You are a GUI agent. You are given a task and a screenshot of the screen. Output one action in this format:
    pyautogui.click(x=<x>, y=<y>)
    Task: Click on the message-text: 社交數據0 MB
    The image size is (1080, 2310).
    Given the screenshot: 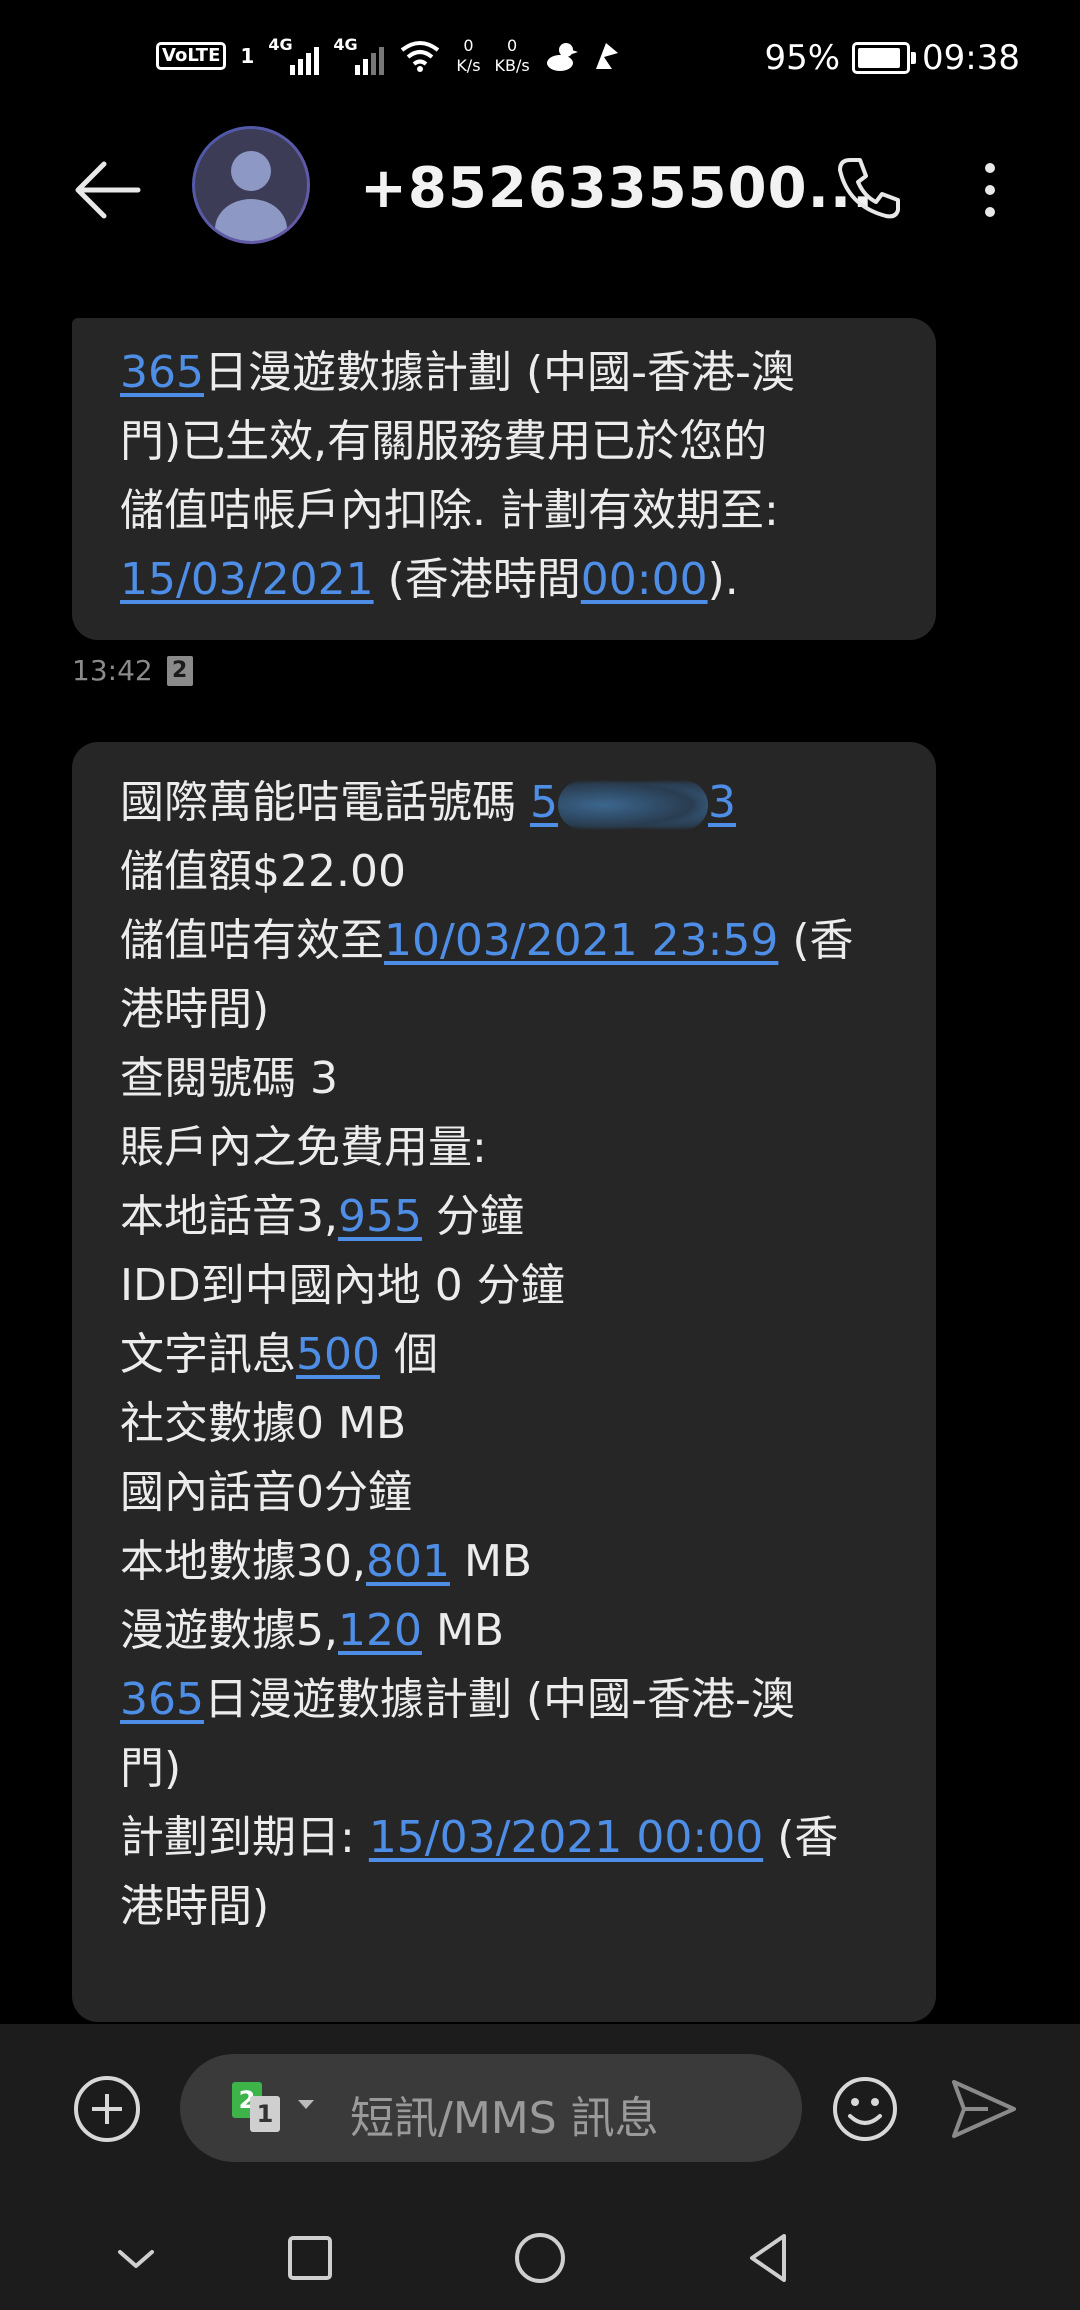 What is the action you would take?
    pyautogui.click(x=263, y=1423)
    